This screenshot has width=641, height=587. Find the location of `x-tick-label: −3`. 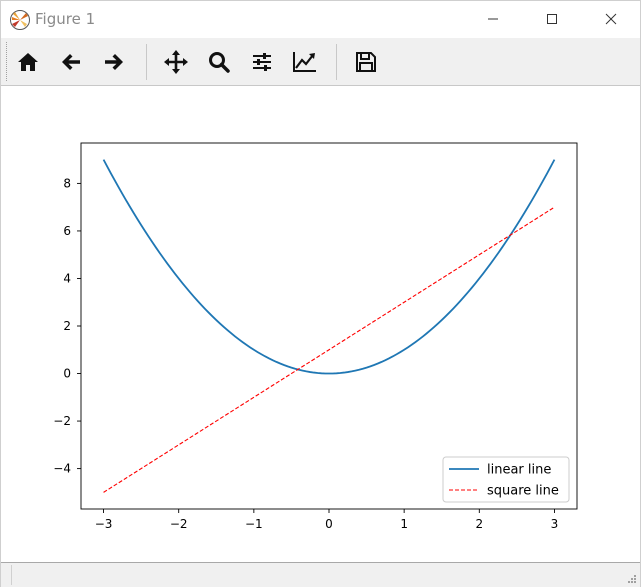

x-tick-label: −3 is located at coordinates (104, 524).